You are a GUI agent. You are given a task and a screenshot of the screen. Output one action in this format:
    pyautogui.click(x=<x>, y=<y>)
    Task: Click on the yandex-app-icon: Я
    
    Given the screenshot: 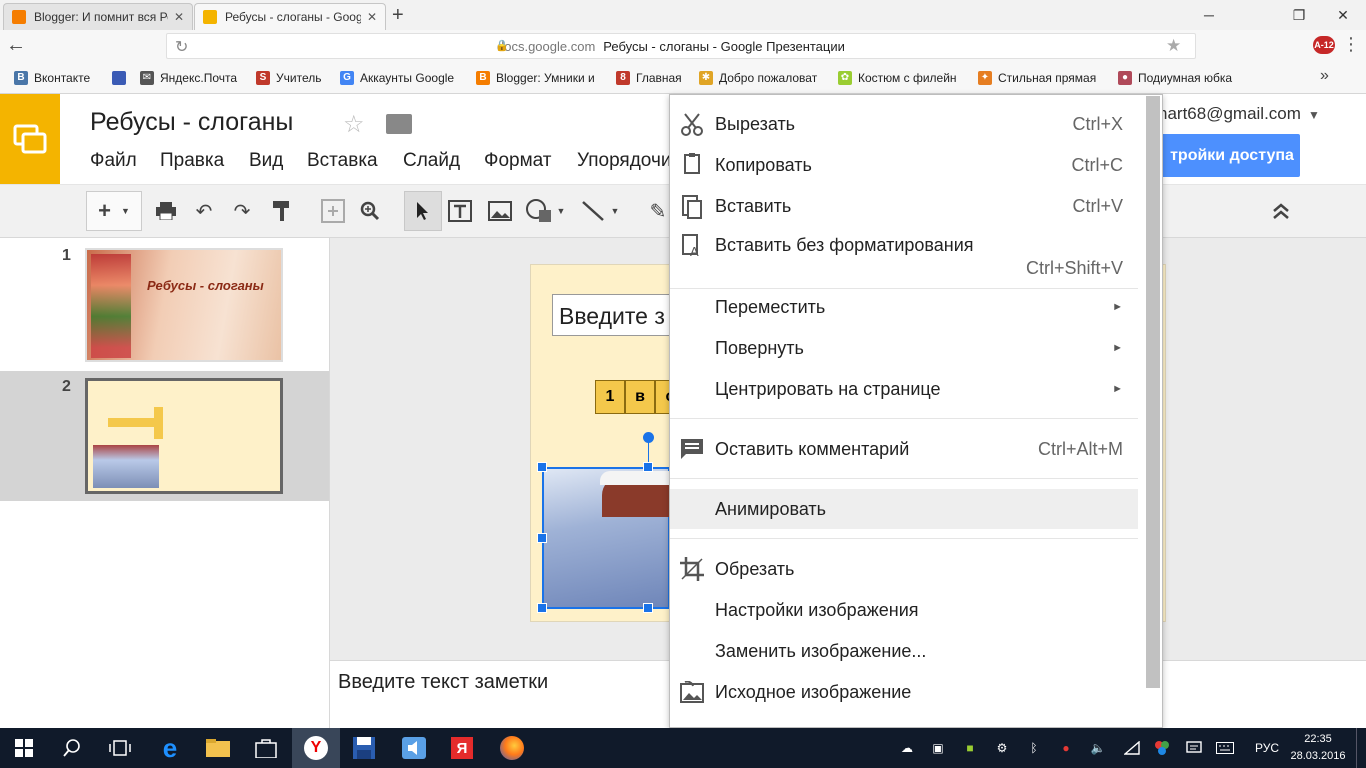 What is the action you would take?
    pyautogui.click(x=462, y=748)
    